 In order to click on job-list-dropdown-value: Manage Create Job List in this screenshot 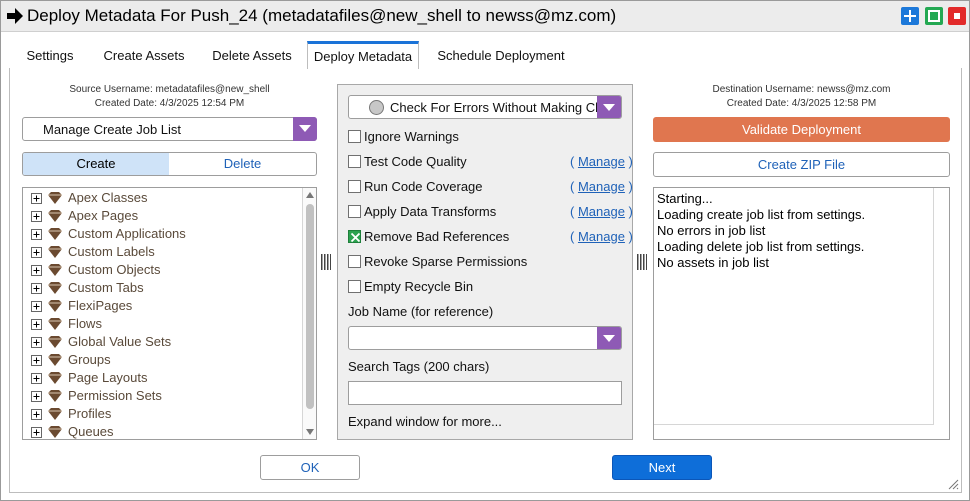, I will do `click(112, 129)`.